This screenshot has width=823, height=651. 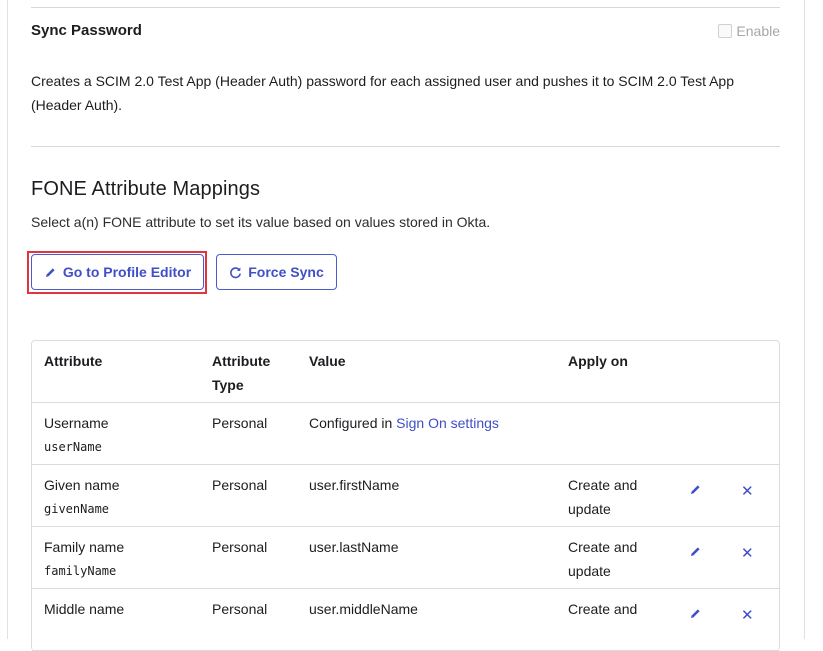 What do you see at coordinates (124, 559) in the screenshot?
I see `attribute-cell: Family name familyName` at bounding box center [124, 559].